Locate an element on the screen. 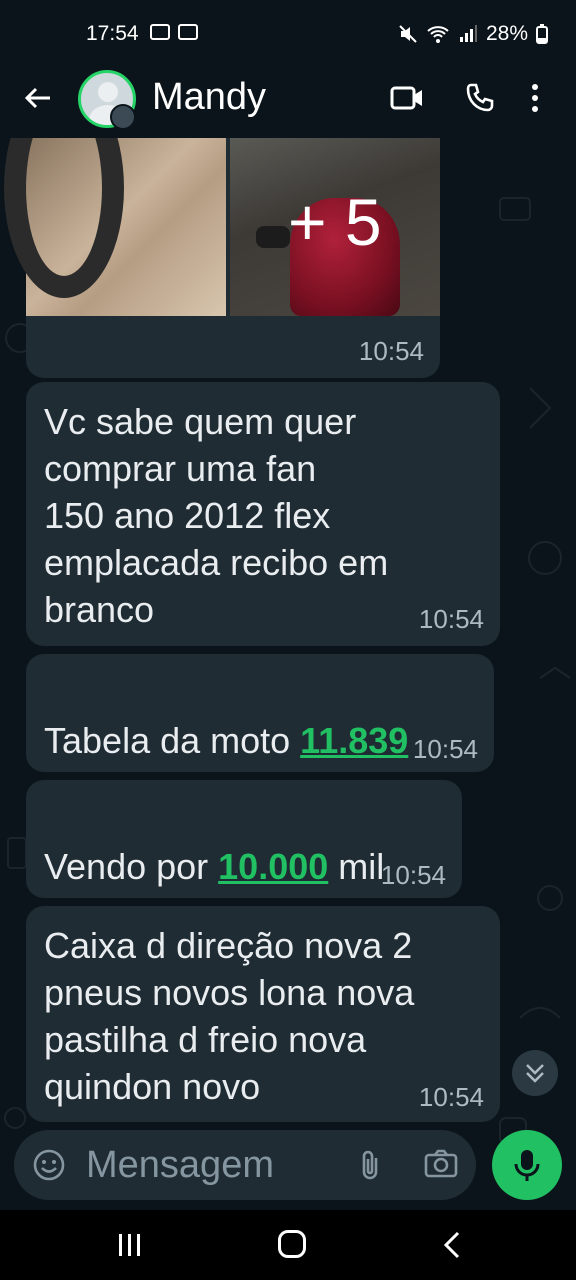 Image resolution: width=576 pixels, height=1280 pixels. photo-album: + 5 is located at coordinates (222, 228).